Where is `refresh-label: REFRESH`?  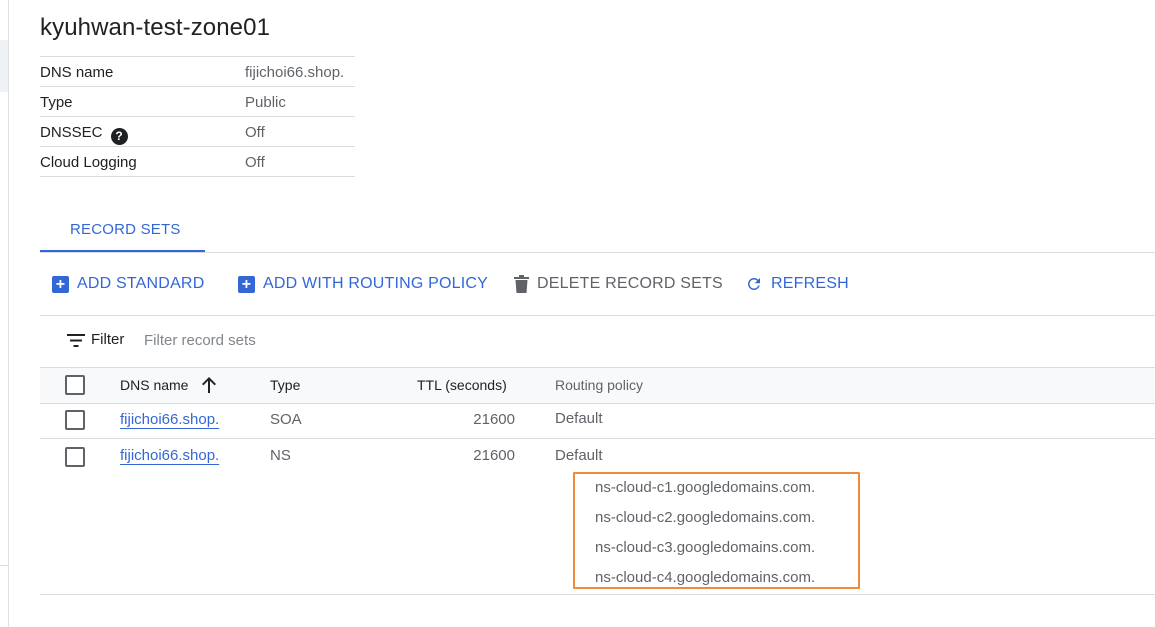
refresh-label: REFRESH is located at coordinates (810, 283).